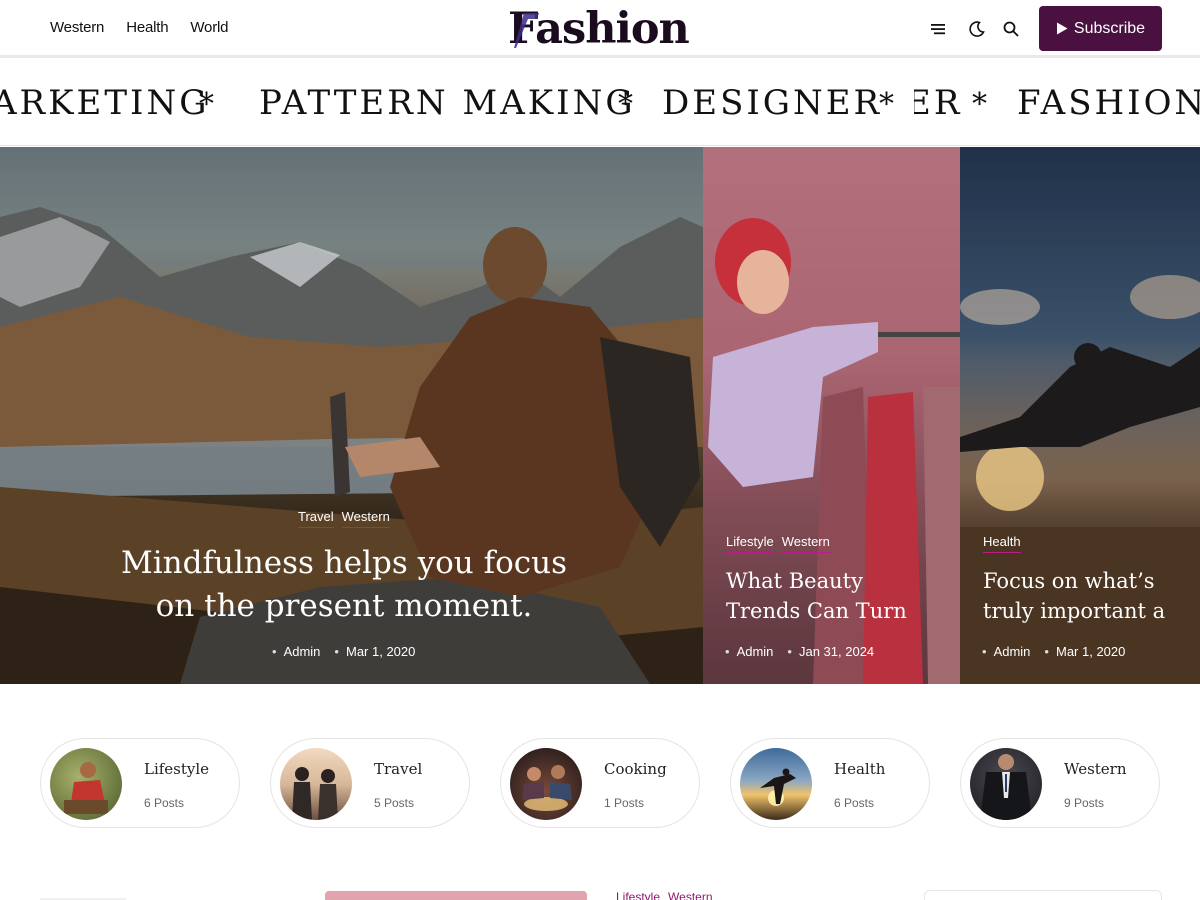  I want to click on hero-main-title-line: on the present moment., so click(344, 606).